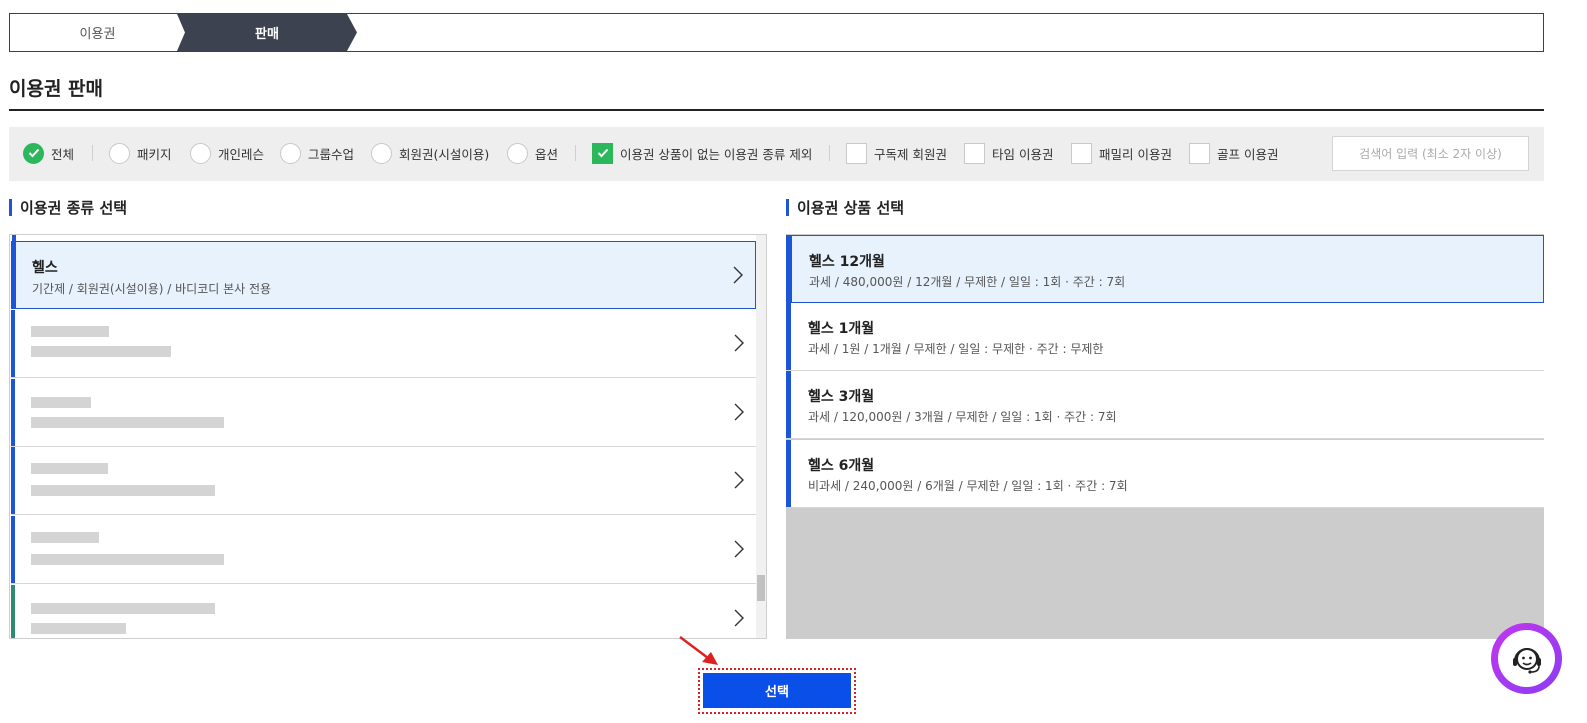  What do you see at coordinates (716, 154) in the screenshot?
I see `checkbox-label: 이용권 상품이 없는 이용권 종류 제외` at bounding box center [716, 154].